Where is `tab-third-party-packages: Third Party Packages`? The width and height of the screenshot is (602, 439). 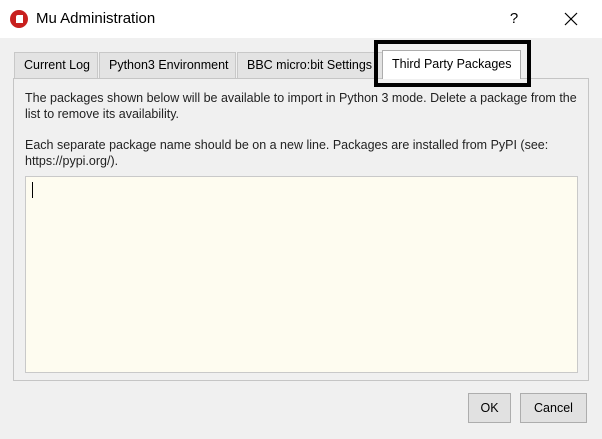
tab-third-party-packages: Third Party Packages is located at coordinates (451, 64).